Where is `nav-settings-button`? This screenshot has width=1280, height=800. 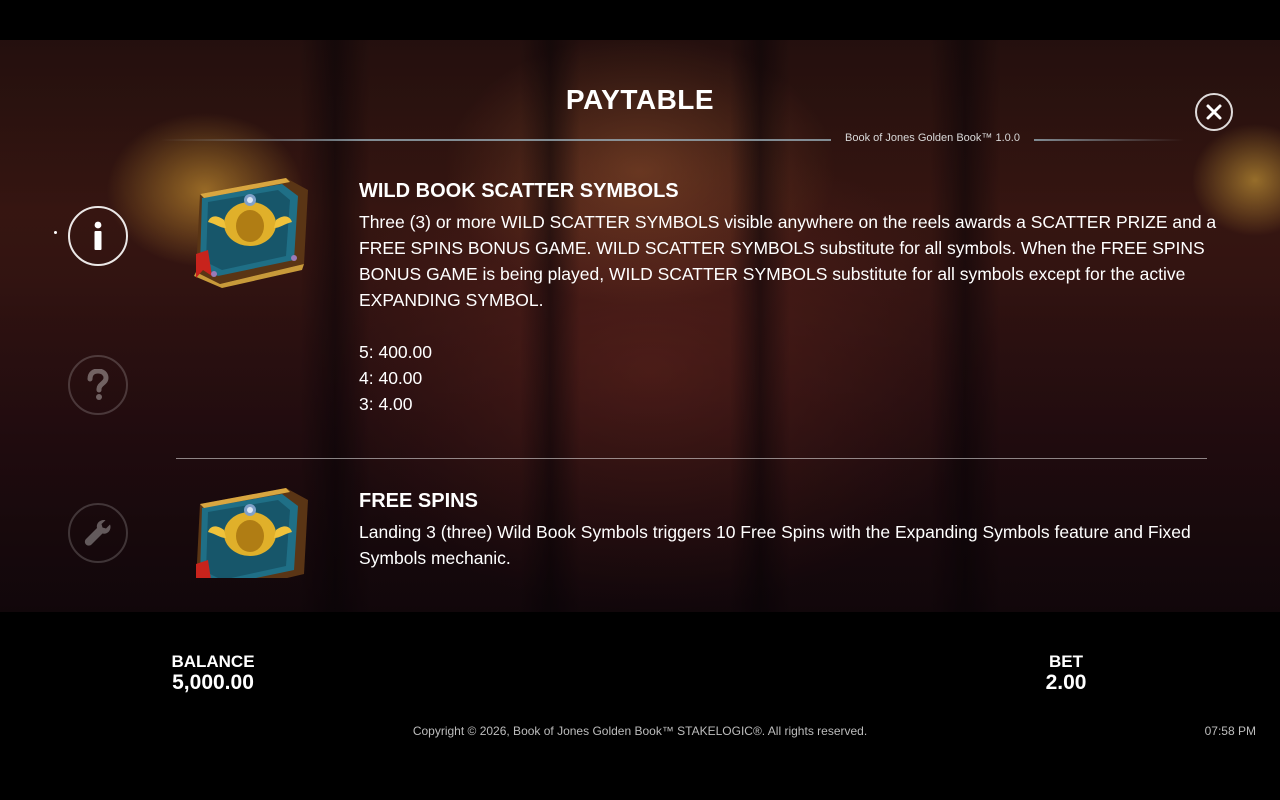 nav-settings-button is located at coordinates (98, 533).